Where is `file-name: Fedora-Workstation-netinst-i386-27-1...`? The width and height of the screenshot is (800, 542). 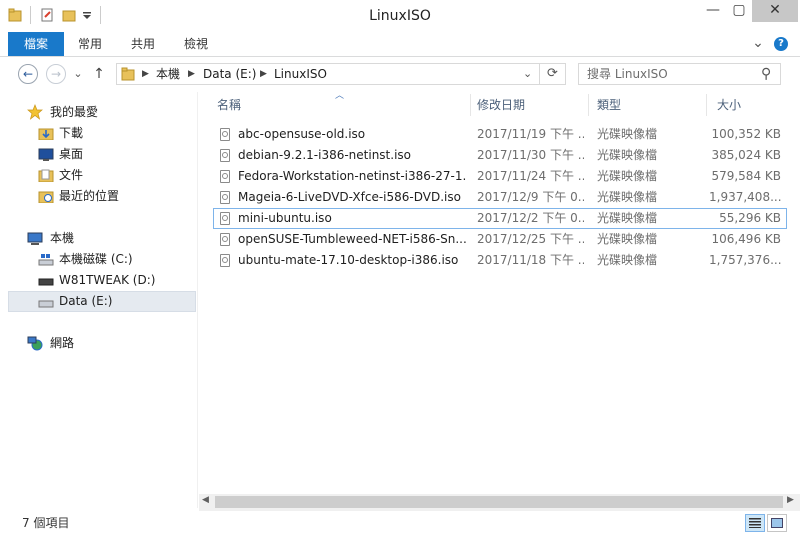 file-name: Fedora-Workstation-netinst-i386-27-1... is located at coordinates (352, 176).